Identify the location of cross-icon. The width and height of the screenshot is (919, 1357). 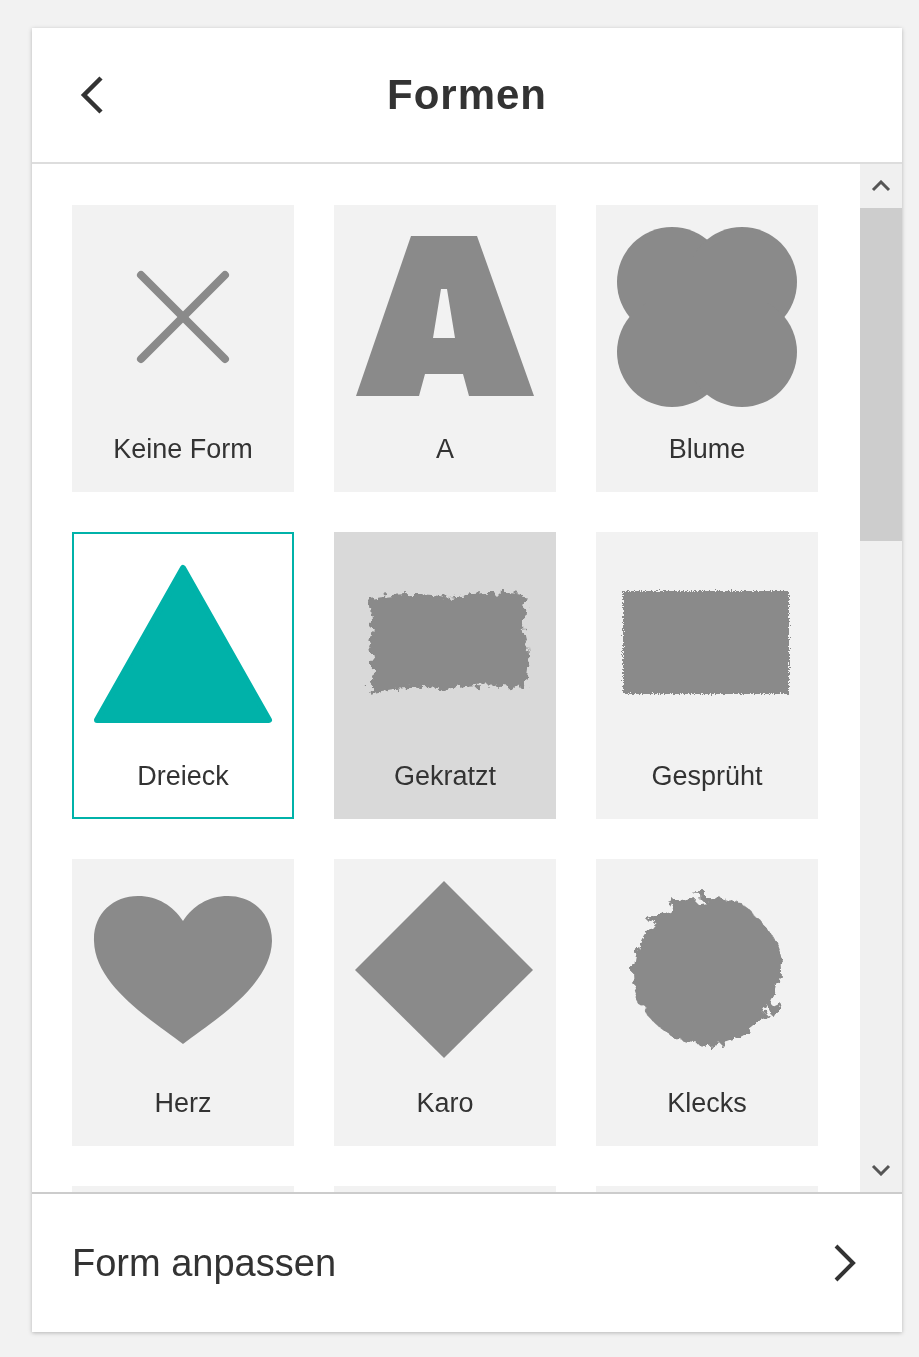
(183, 317).